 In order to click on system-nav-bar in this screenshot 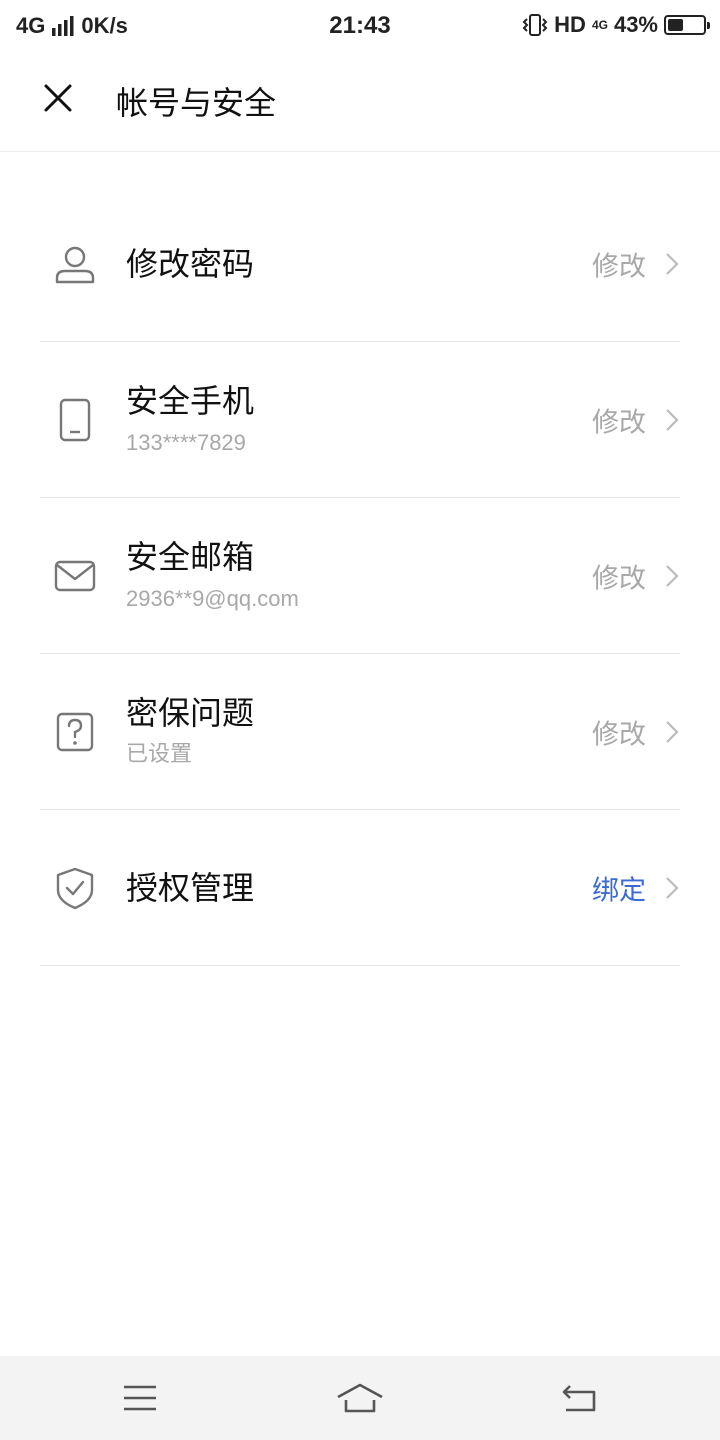, I will do `click(360, 1398)`.